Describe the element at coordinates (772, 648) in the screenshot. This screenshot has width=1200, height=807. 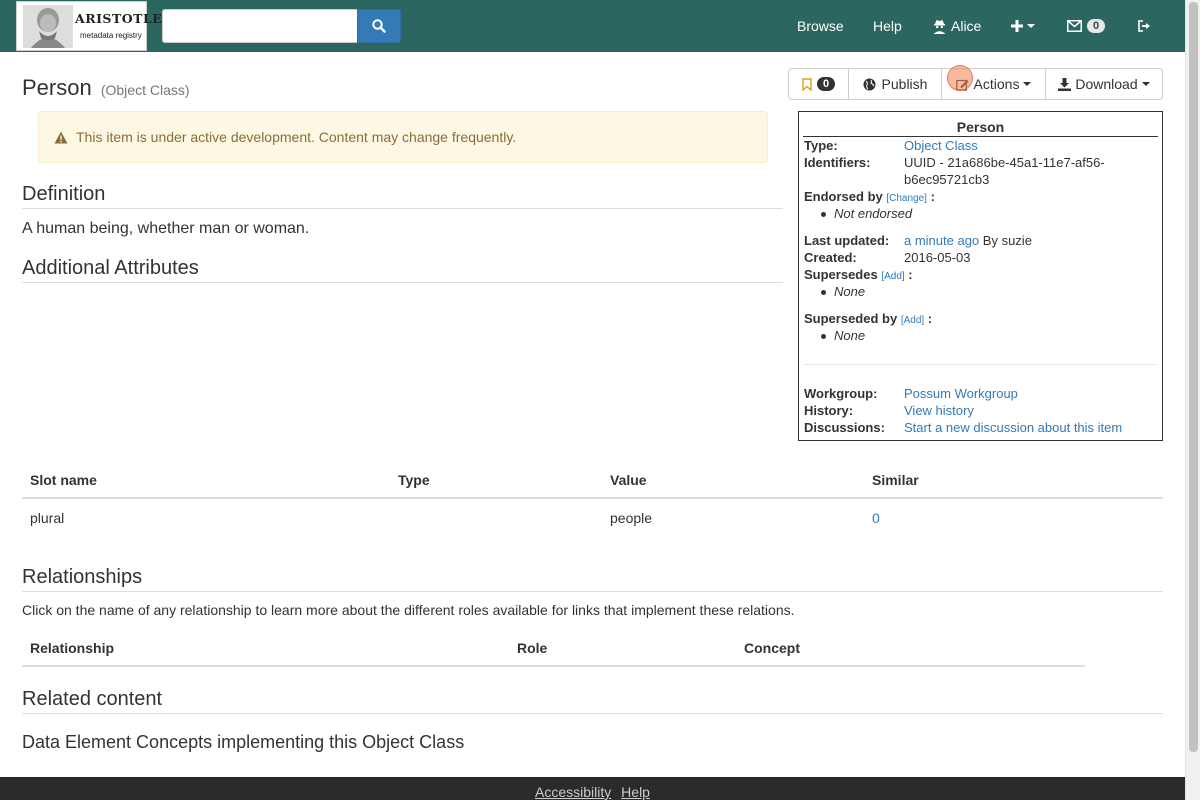
I see `relationships-header-concept: Concept` at that location.